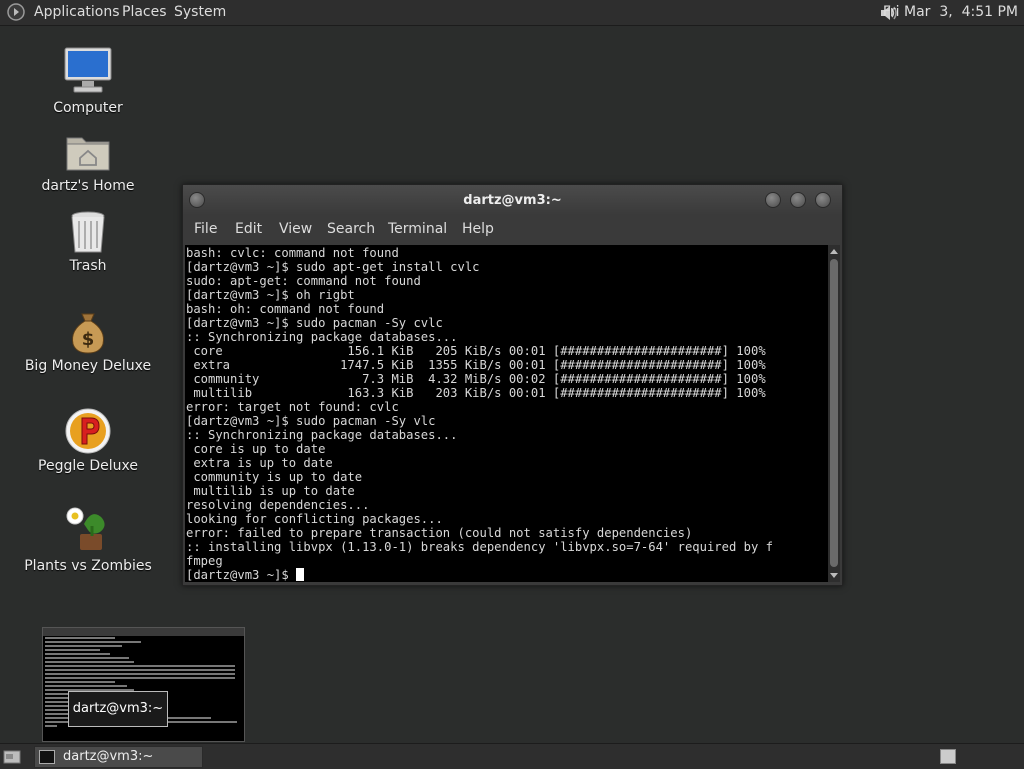 This screenshot has height=769, width=1024. What do you see at coordinates (948, 756) in the screenshot?
I see `workspace-switcher` at bounding box center [948, 756].